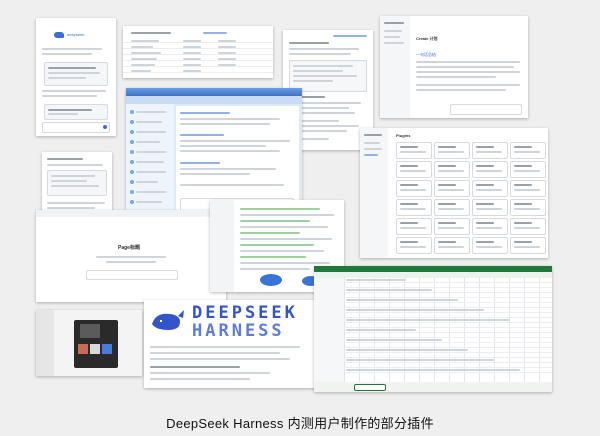  I want to click on centered-page: Page标题, so click(131, 256).